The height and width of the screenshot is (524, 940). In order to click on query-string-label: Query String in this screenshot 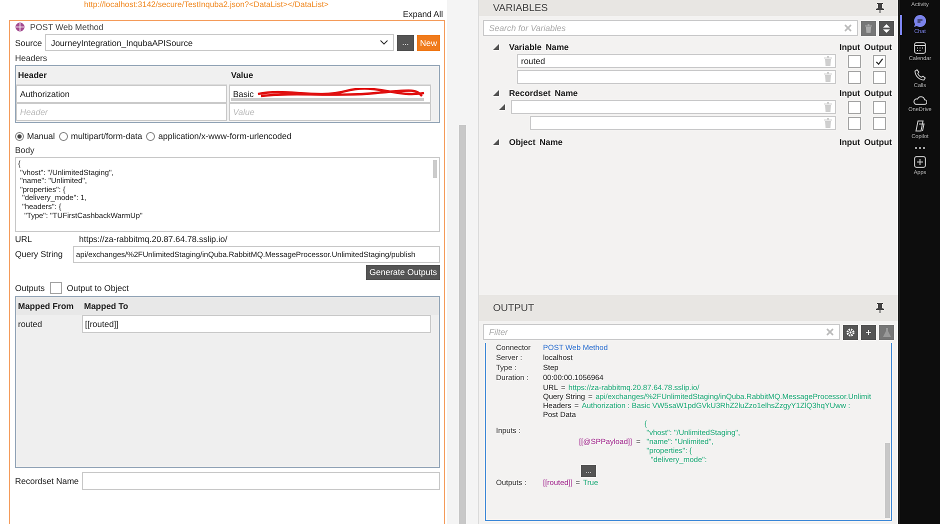, I will do `click(39, 254)`.